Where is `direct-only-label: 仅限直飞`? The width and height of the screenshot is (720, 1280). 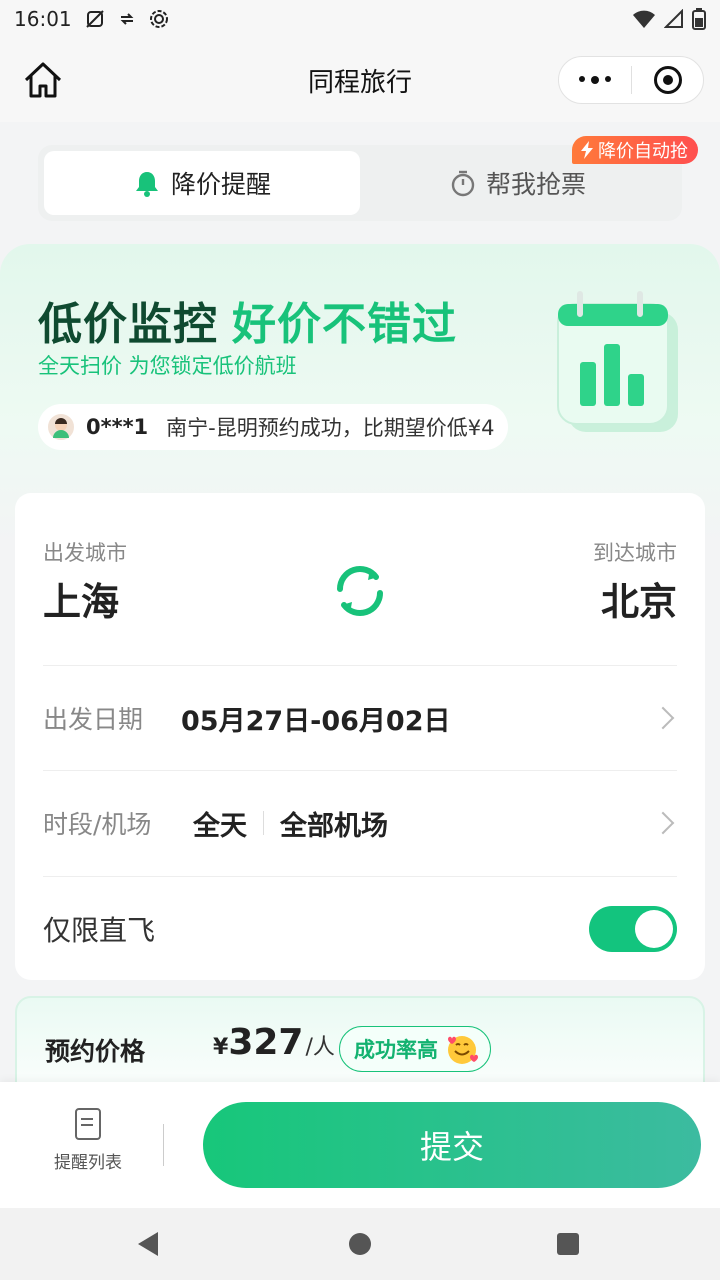
direct-only-label: 仅限直飞 is located at coordinates (99, 930).